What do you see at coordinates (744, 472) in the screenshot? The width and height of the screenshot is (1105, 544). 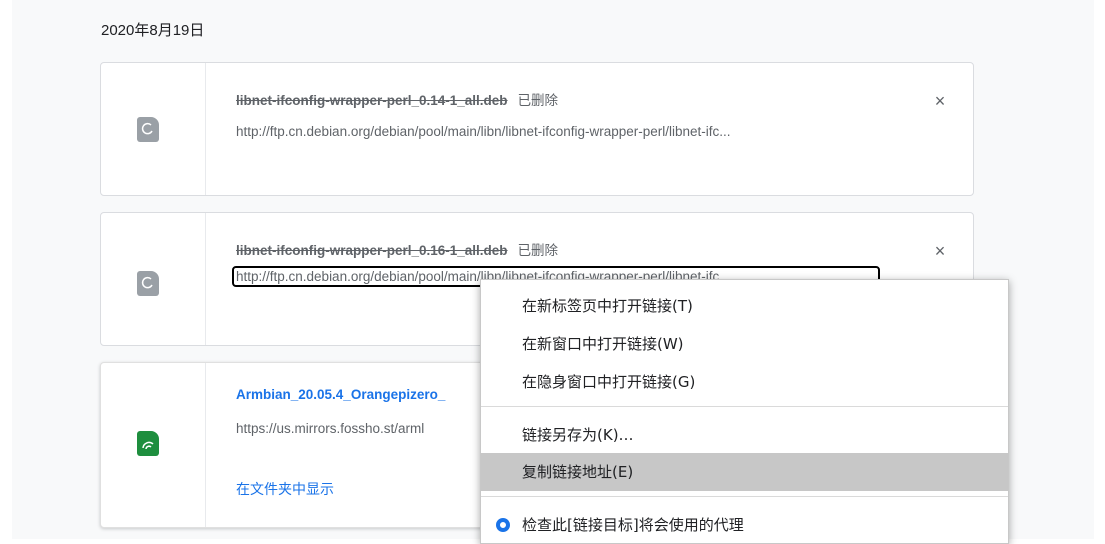 I see `menu-item-copy-link-address: 复制链接地址(E)` at bounding box center [744, 472].